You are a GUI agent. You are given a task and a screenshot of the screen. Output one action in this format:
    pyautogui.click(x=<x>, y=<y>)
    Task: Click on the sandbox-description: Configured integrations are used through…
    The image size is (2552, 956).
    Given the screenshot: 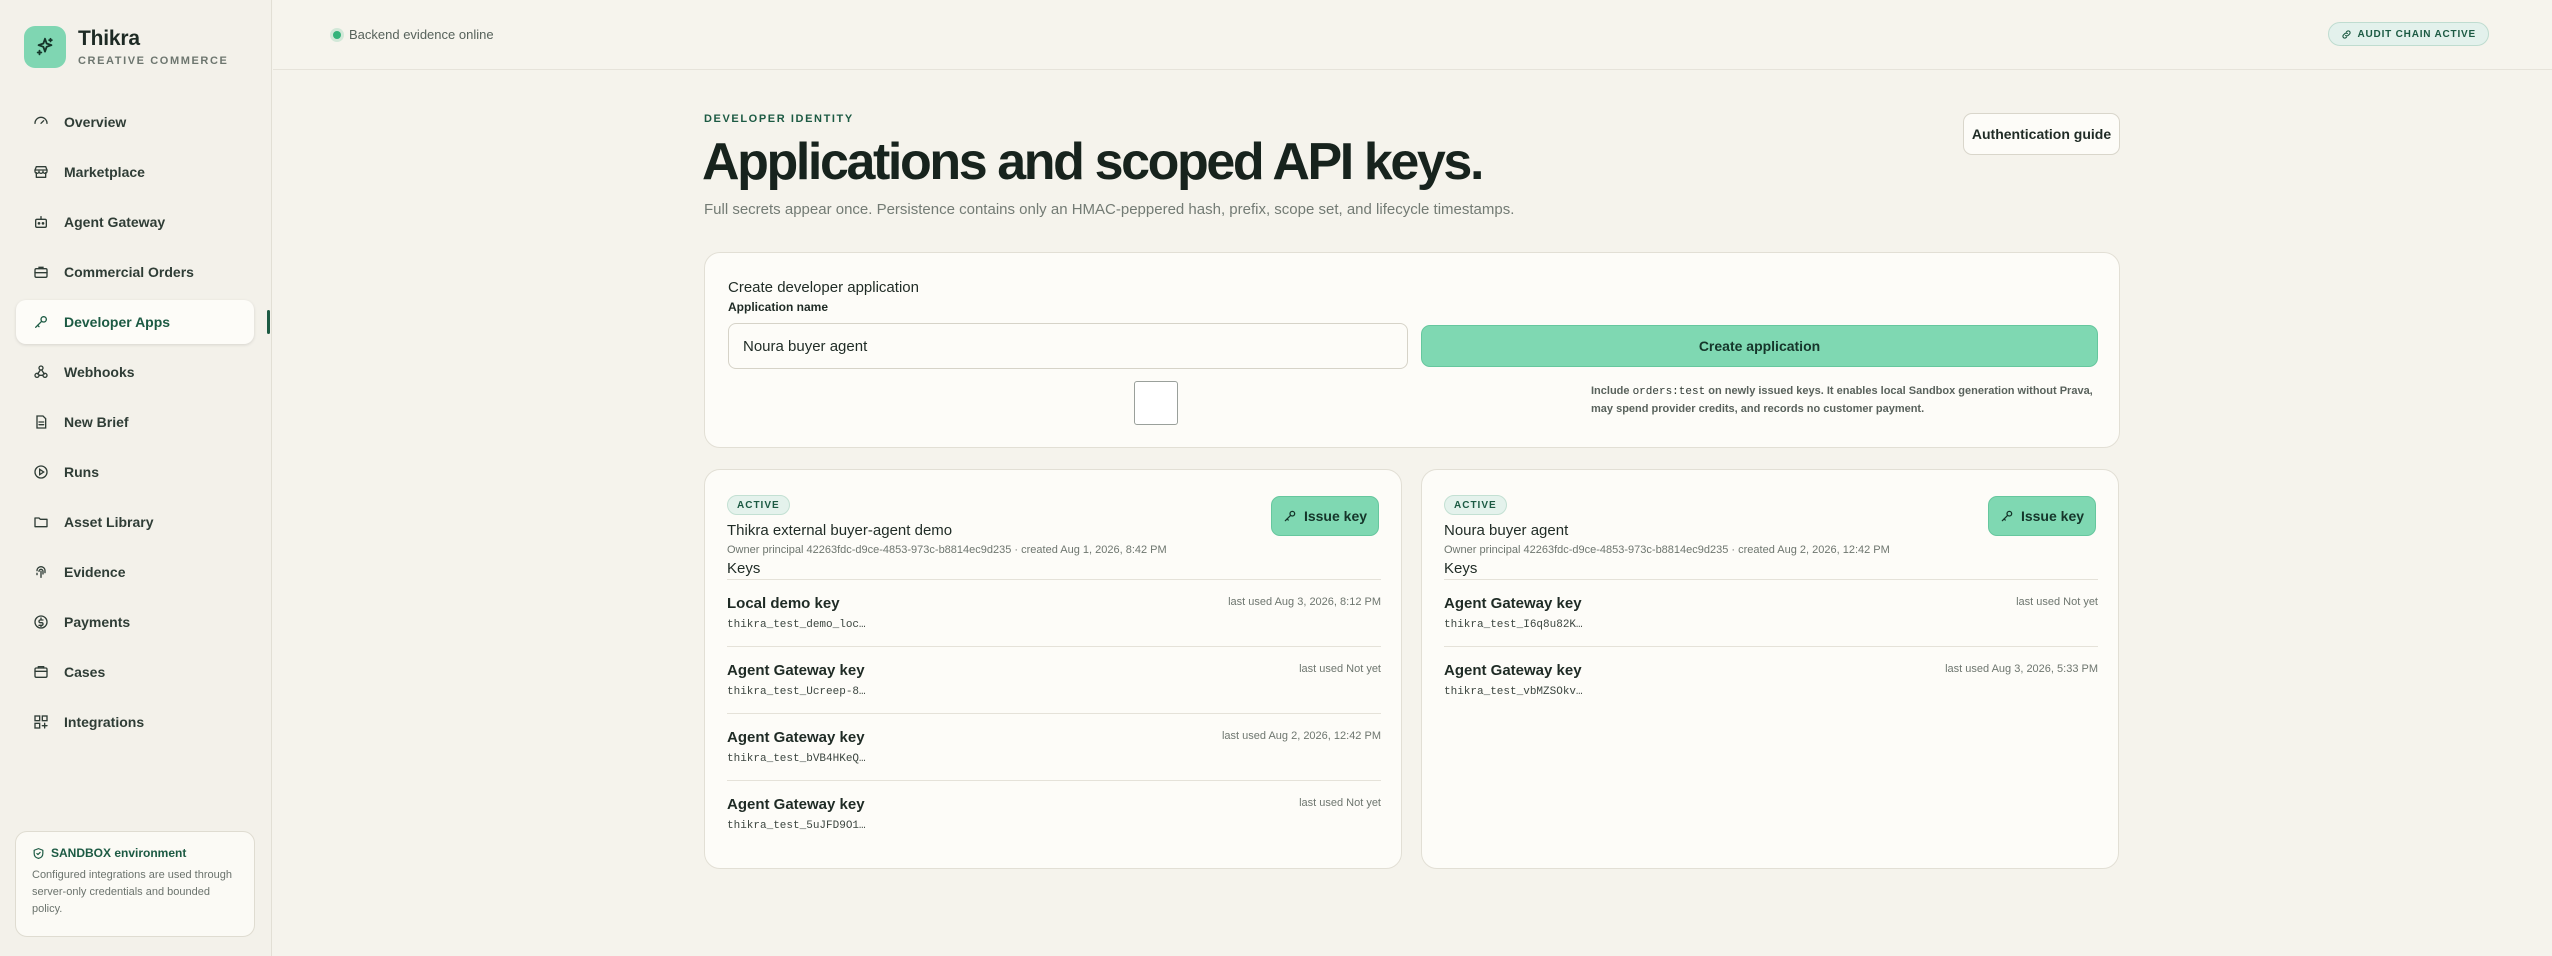 What is the action you would take?
    pyautogui.click(x=132, y=892)
    